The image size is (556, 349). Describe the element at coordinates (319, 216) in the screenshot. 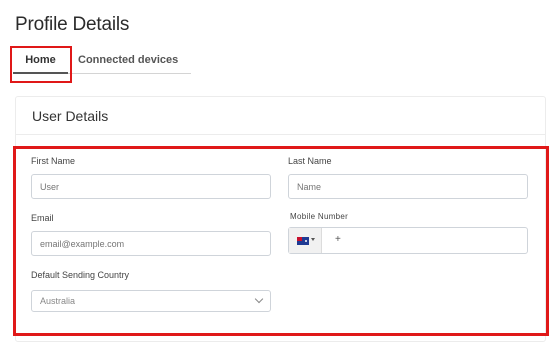

I see `mobile-number-label: Mobile Number` at that location.